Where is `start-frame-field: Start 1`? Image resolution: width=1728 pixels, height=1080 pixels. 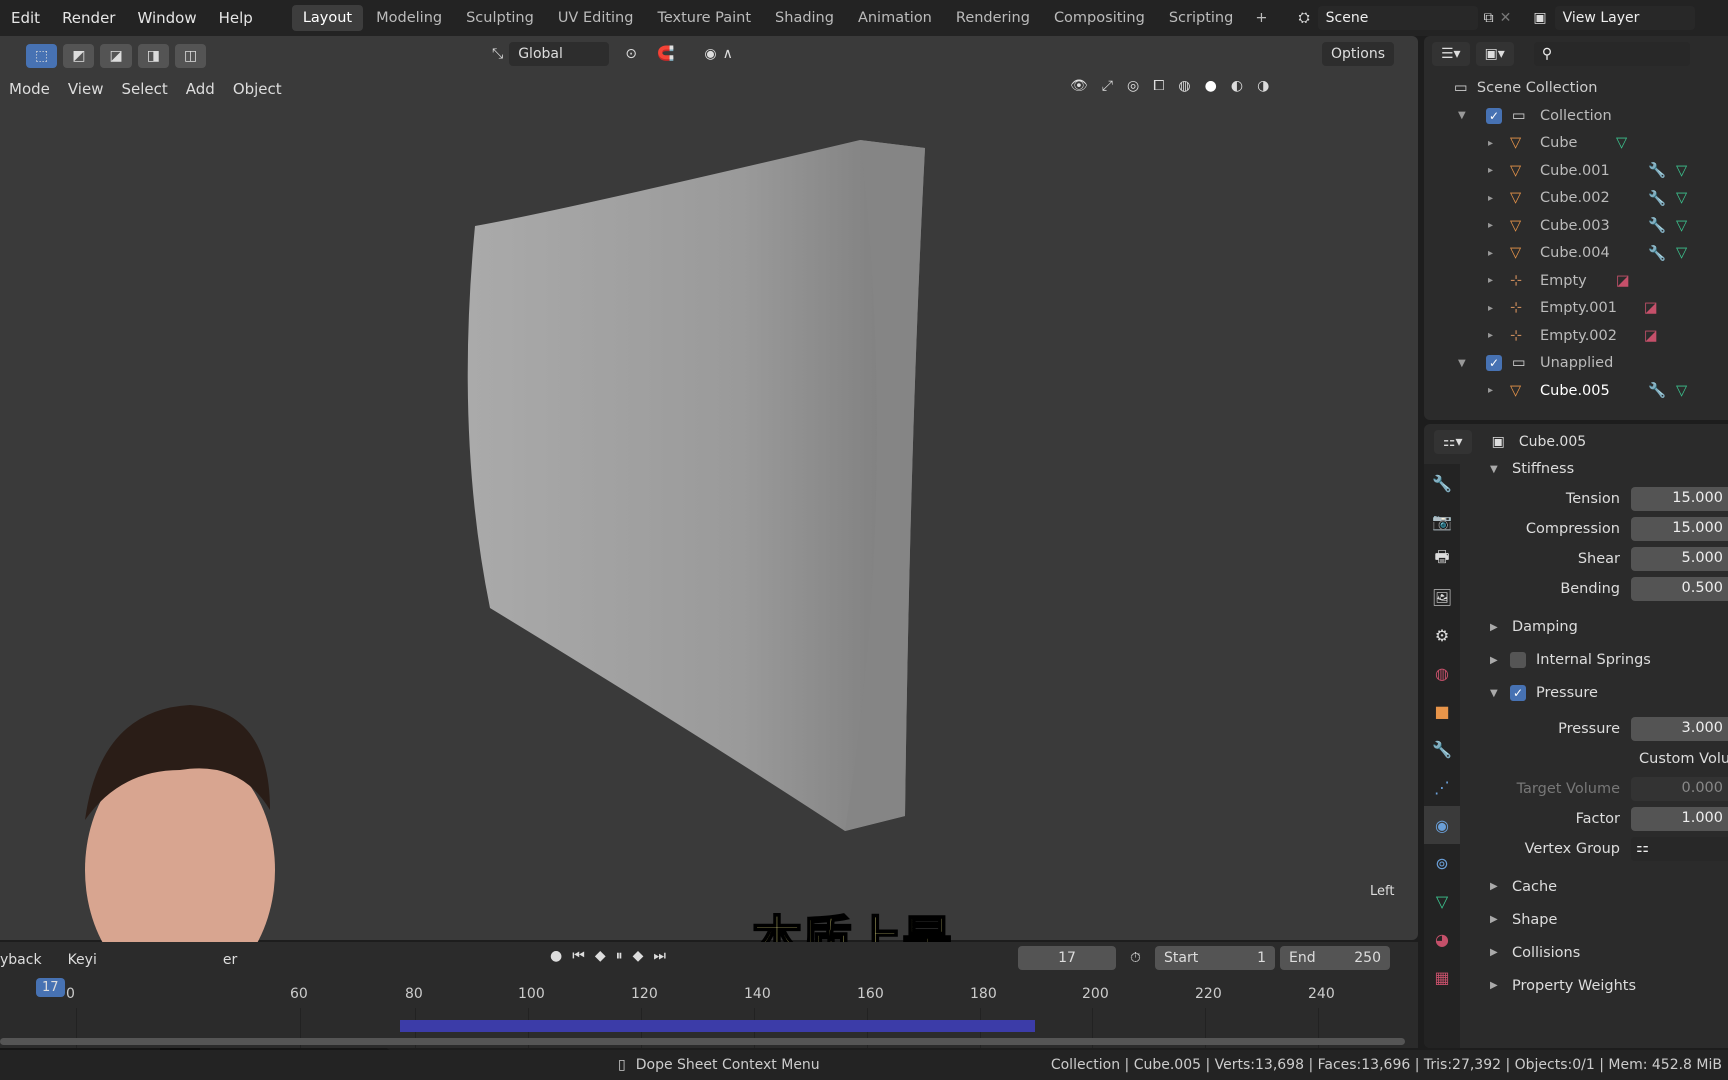 start-frame-field: Start 1 is located at coordinates (1215, 958).